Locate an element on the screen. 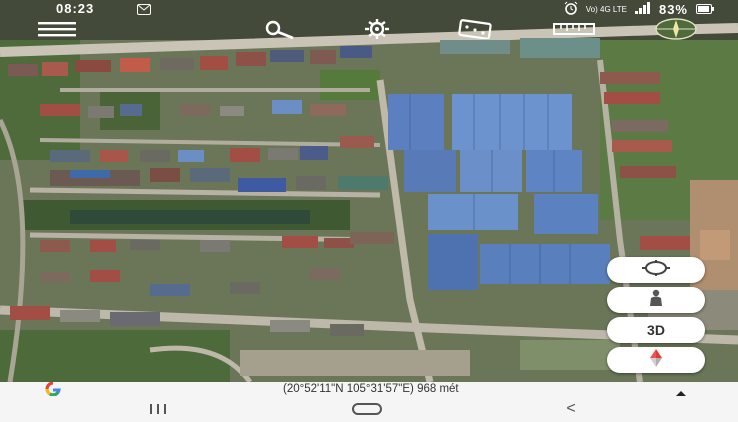 The width and height of the screenshot is (738, 422). network-icon: Vo) 4G LTE is located at coordinates (606, 9).